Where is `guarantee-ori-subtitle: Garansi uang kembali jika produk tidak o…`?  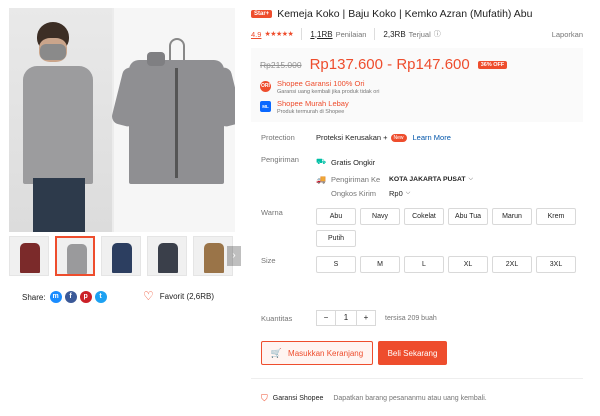
guarantee-ori-subtitle: Garansi uang kembali jika produk tidak o… is located at coordinates (328, 92).